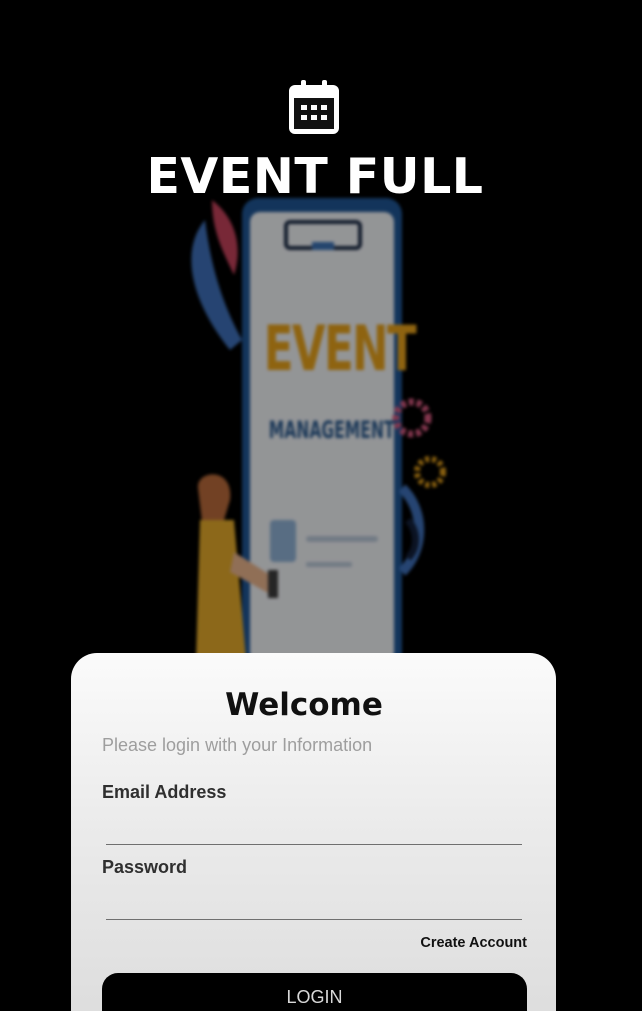 The width and height of the screenshot is (642, 1011). Describe the element at coordinates (473, 943) in the screenshot. I see `create-account-link: Create Account` at that location.